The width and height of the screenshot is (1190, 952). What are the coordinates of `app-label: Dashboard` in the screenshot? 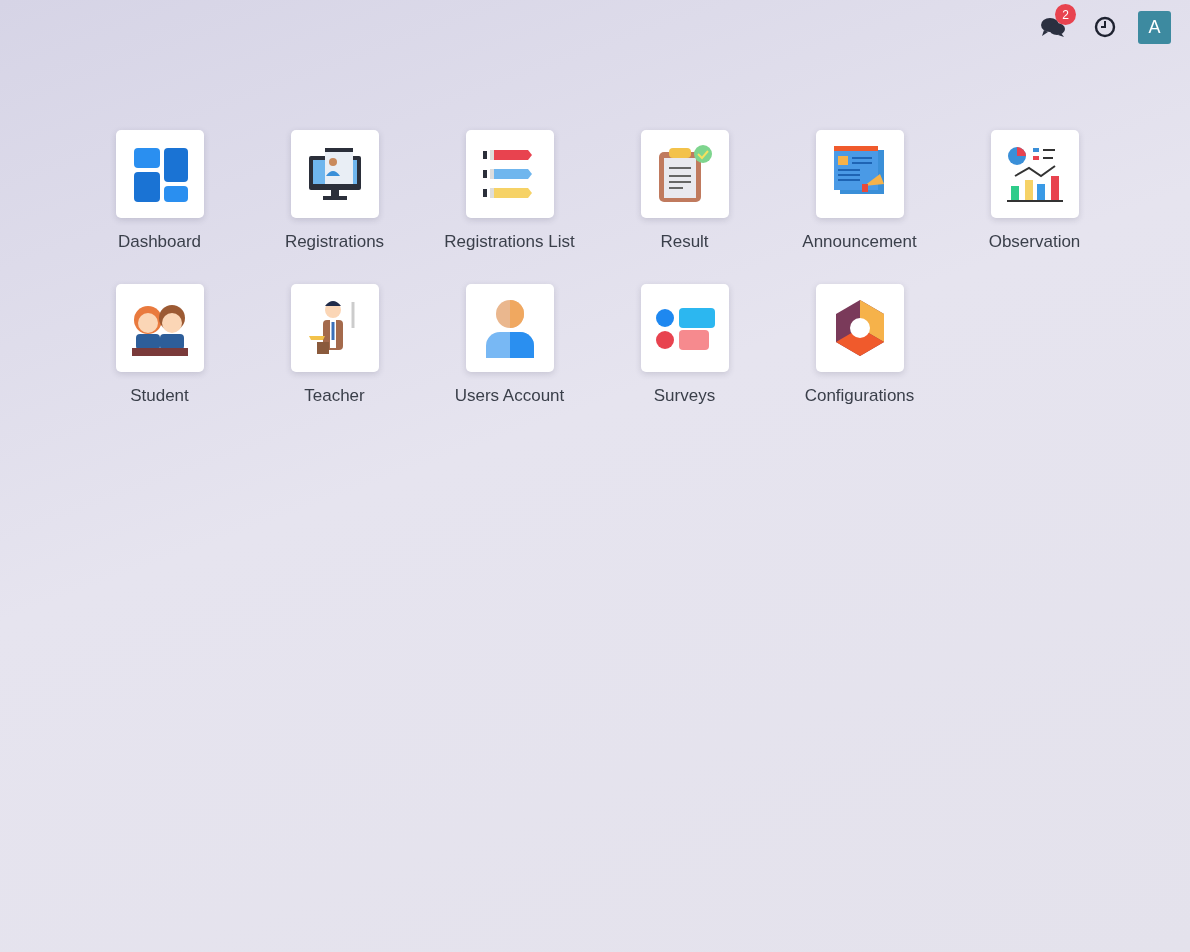 It's located at (159, 242).